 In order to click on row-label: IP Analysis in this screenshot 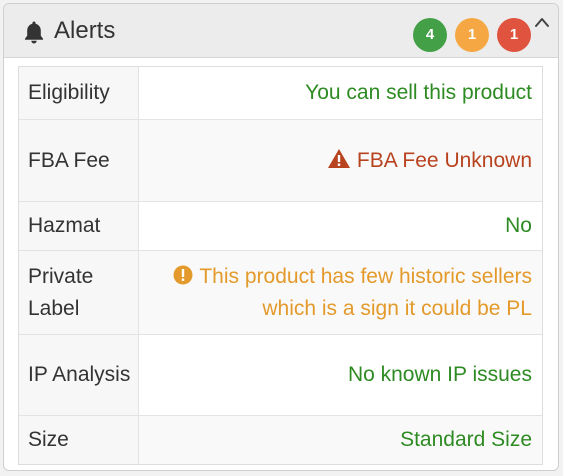, I will do `click(79, 375)`.